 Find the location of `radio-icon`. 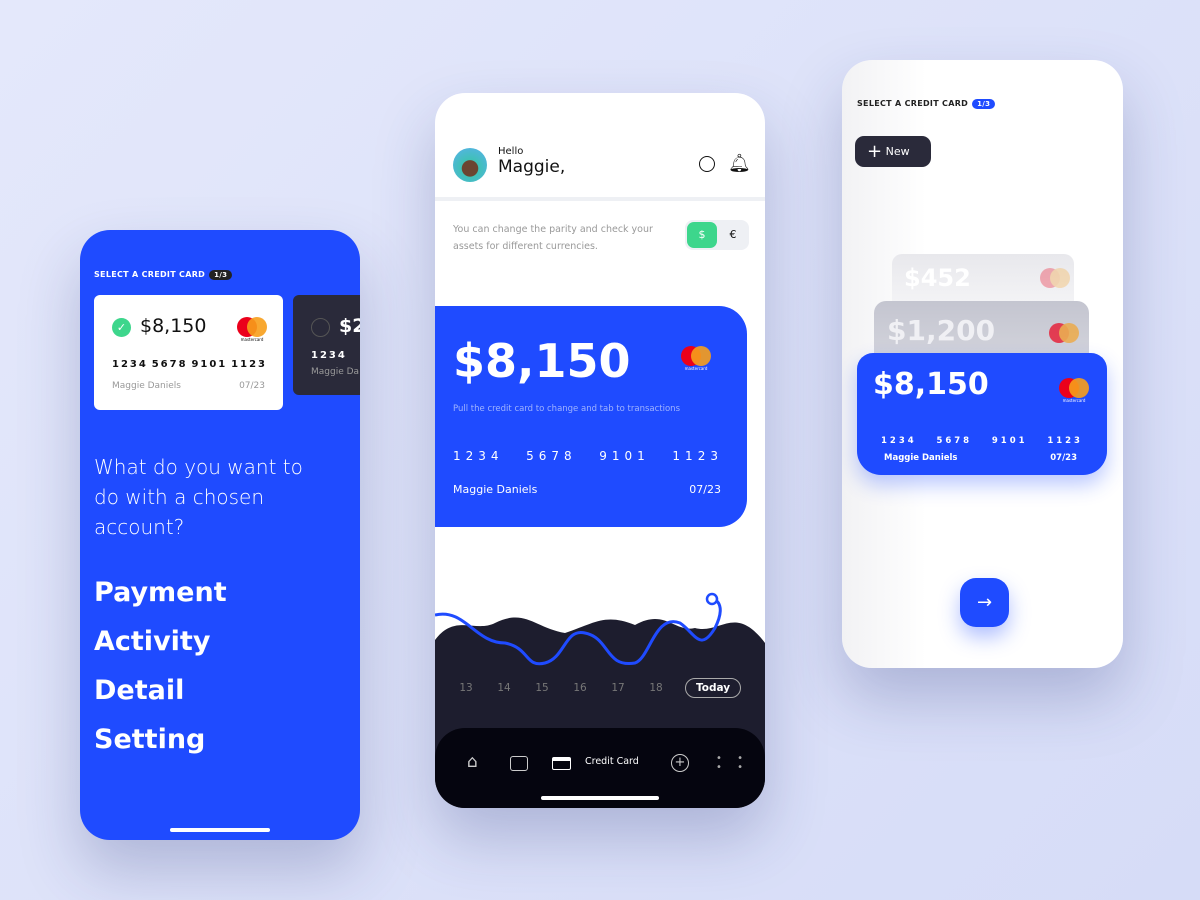

radio-icon is located at coordinates (320, 327).